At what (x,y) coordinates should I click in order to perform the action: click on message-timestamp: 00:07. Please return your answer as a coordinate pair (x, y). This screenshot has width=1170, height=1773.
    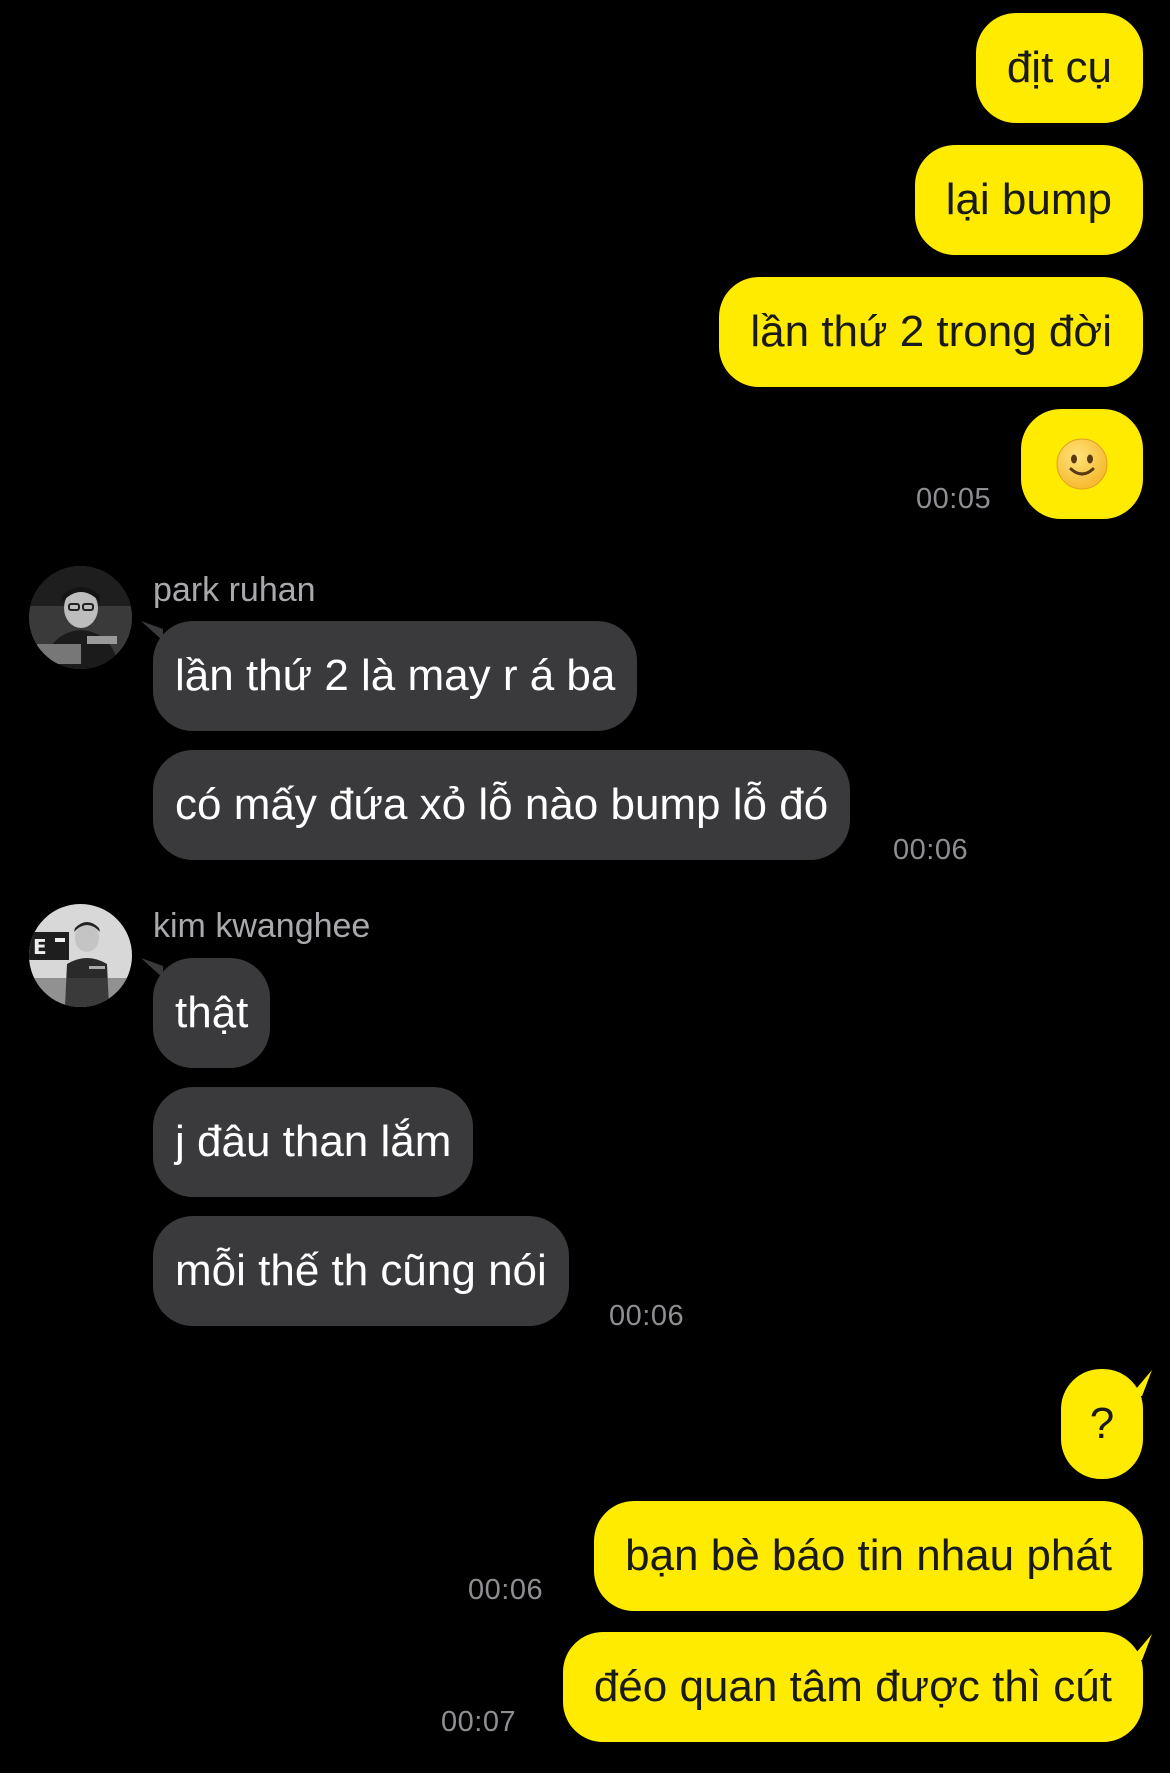
    Looking at the image, I should click on (479, 1722).